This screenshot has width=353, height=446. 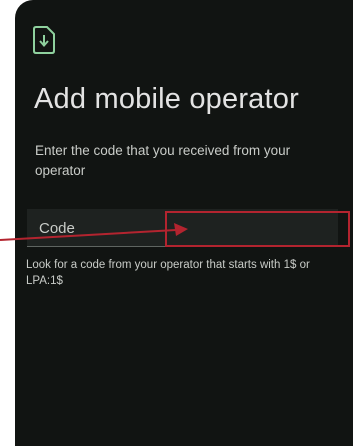 I want to click on page-title: Add mobile operator, so click(x=166, y=99).